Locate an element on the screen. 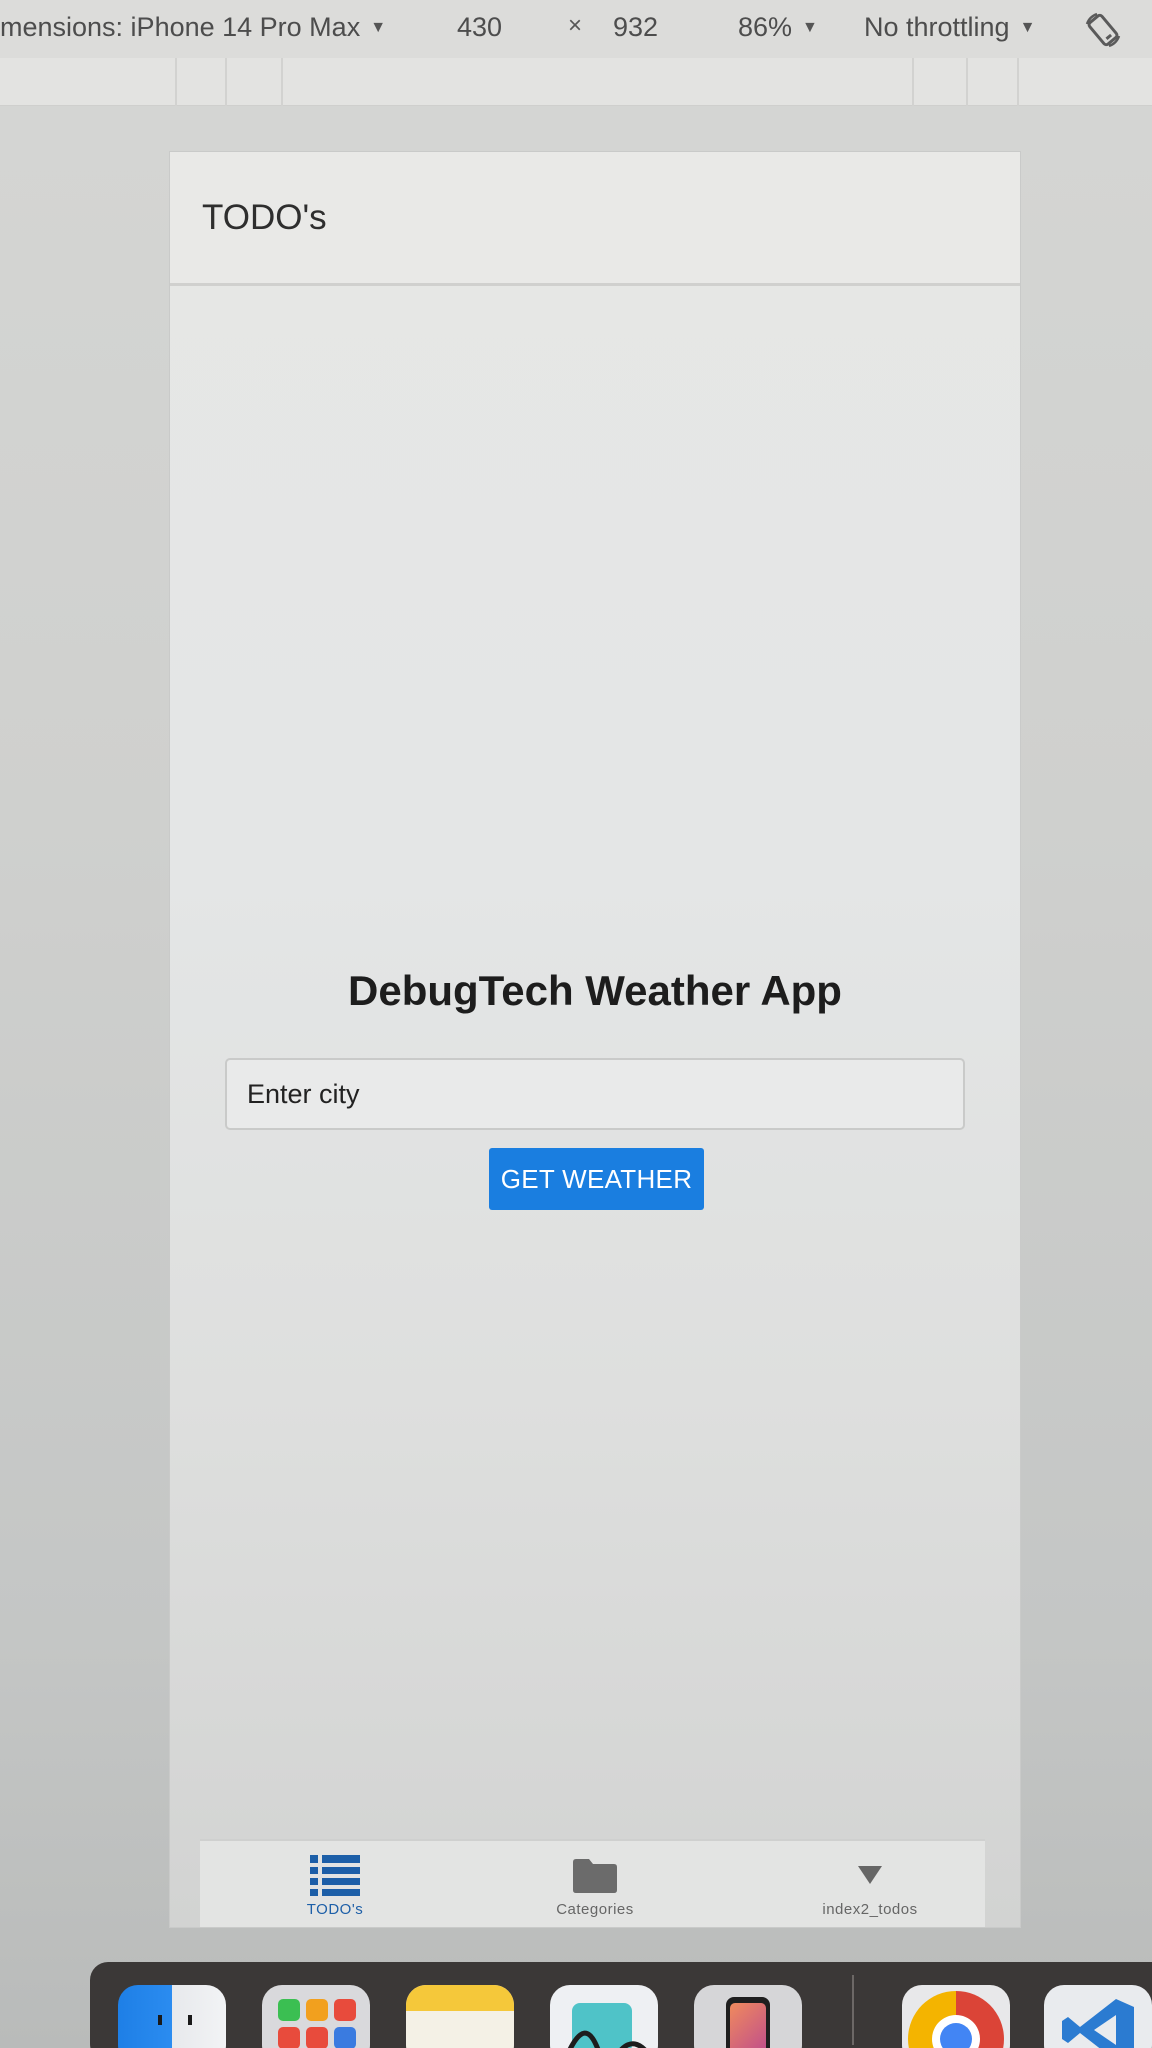  width-field: 430 is located at coordinates (479, 27).